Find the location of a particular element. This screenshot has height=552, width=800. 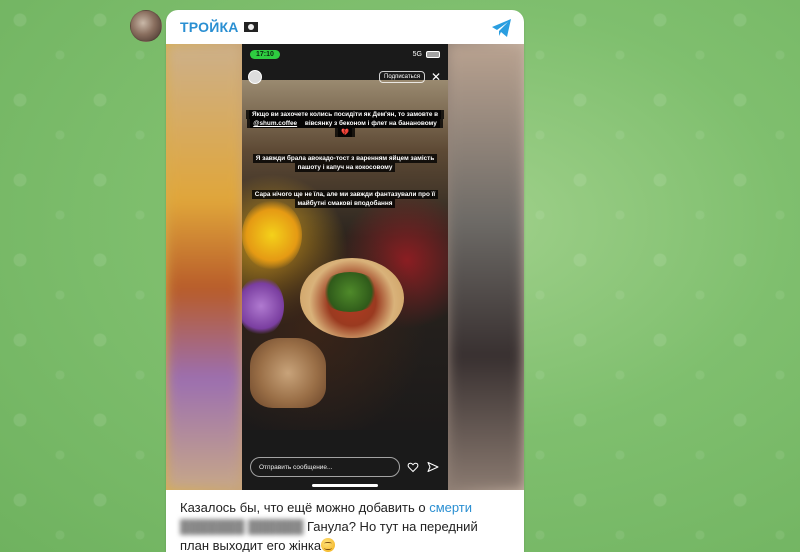

network-label: 5G is located at coordinates (417, 54).